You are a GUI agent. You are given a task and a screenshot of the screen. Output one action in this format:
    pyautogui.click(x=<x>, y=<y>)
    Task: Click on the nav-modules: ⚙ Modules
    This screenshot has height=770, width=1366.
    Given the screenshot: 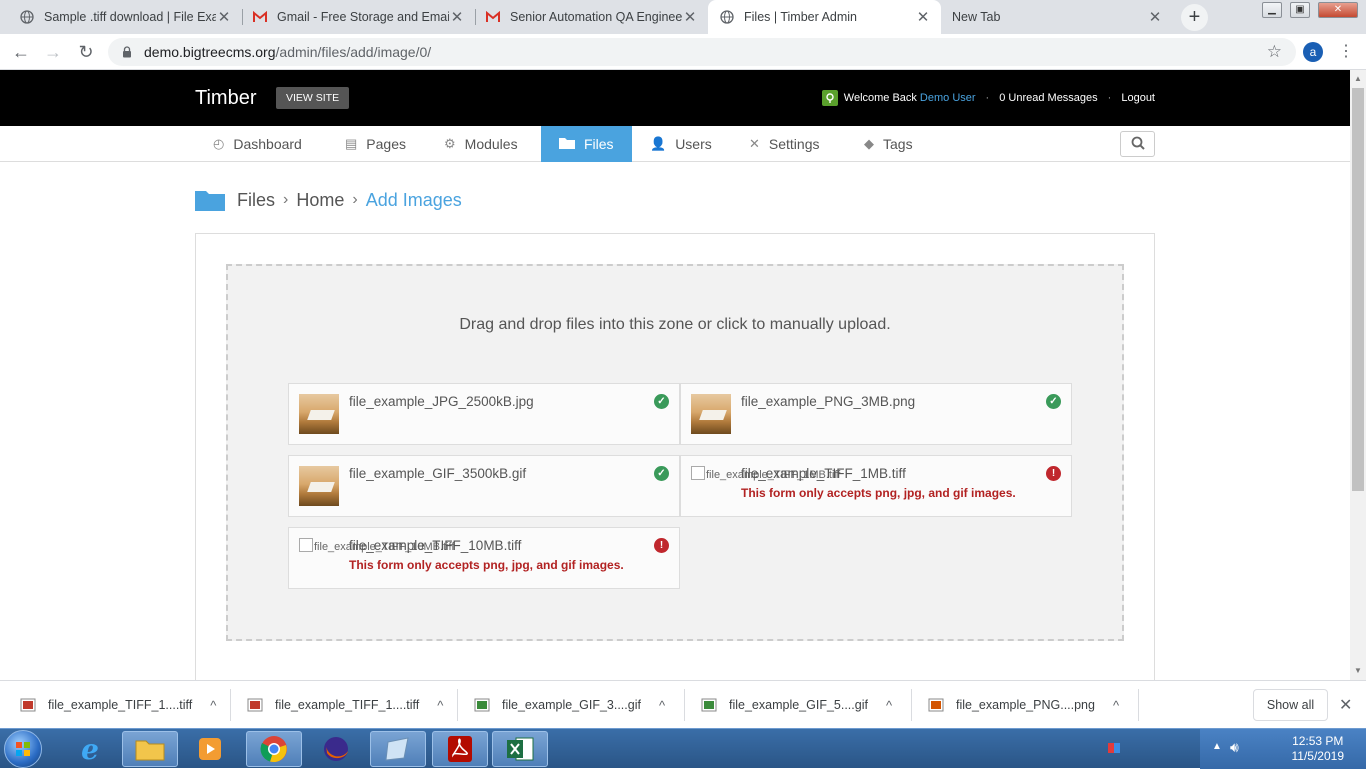 What is the action you would take?
    pyautogui.click(x=481, y=144)
    